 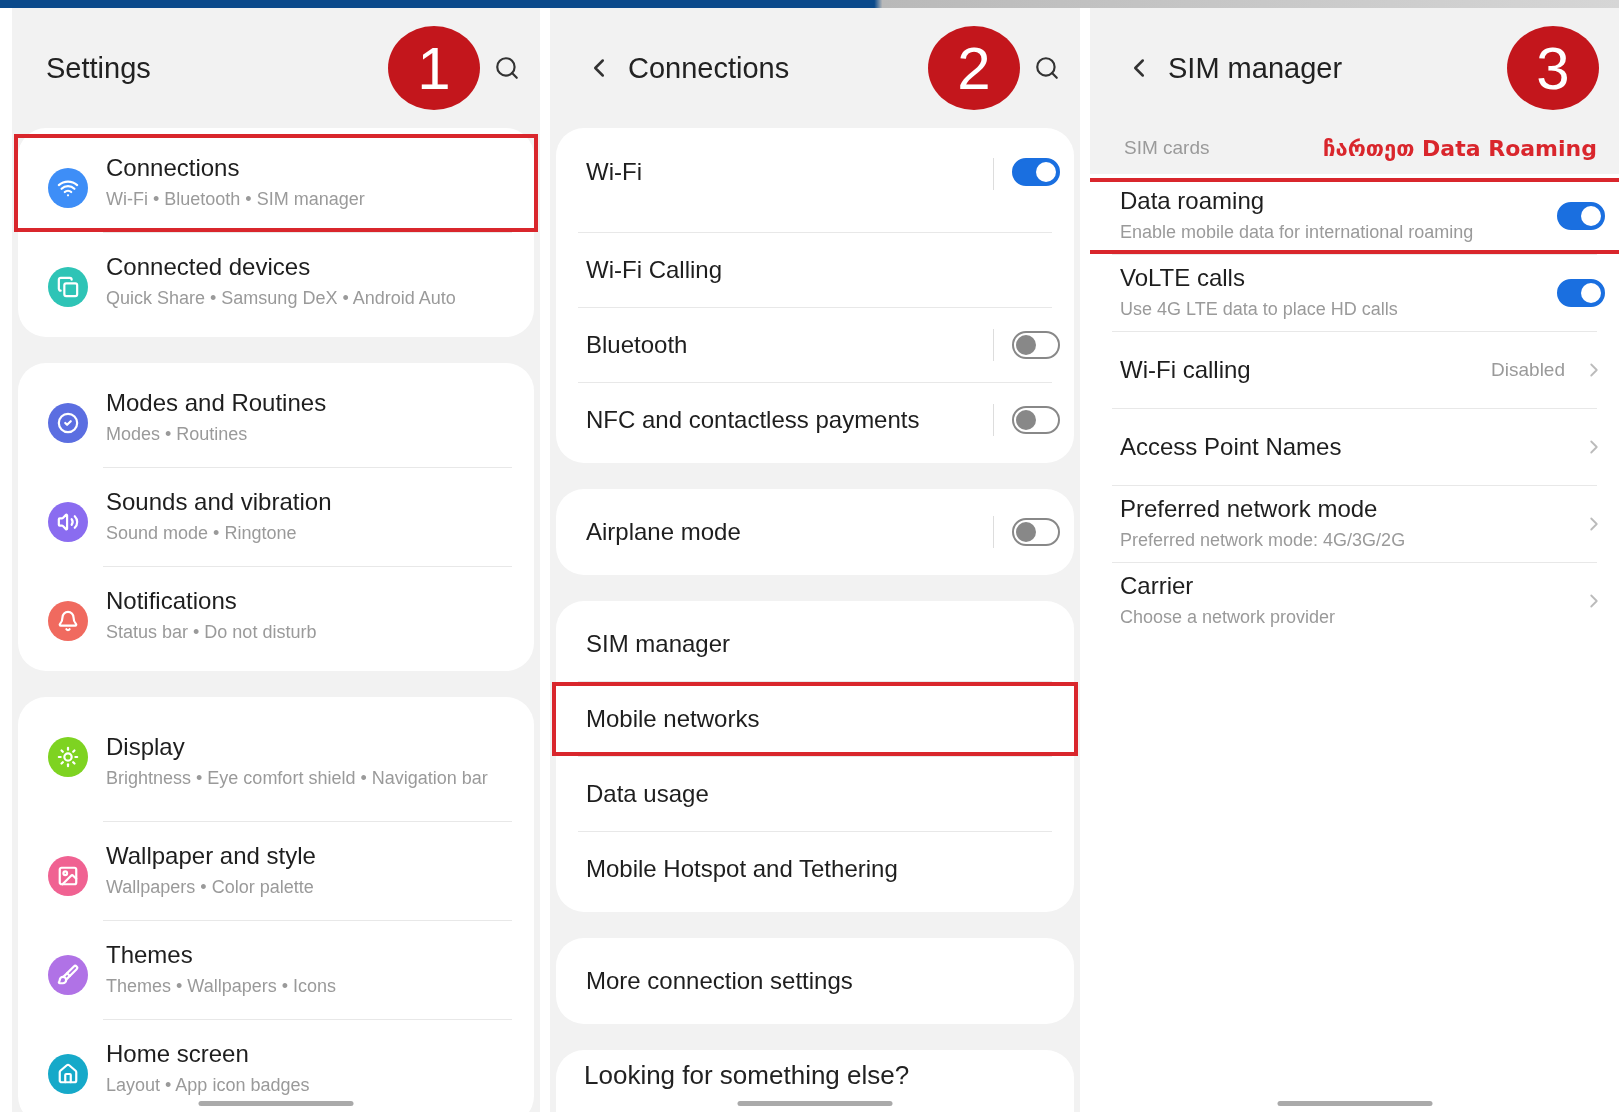 What do you see at coordinates (150, 955) in the screenshot?
I see `row-label: Themes` at bounding box center [150, 955].